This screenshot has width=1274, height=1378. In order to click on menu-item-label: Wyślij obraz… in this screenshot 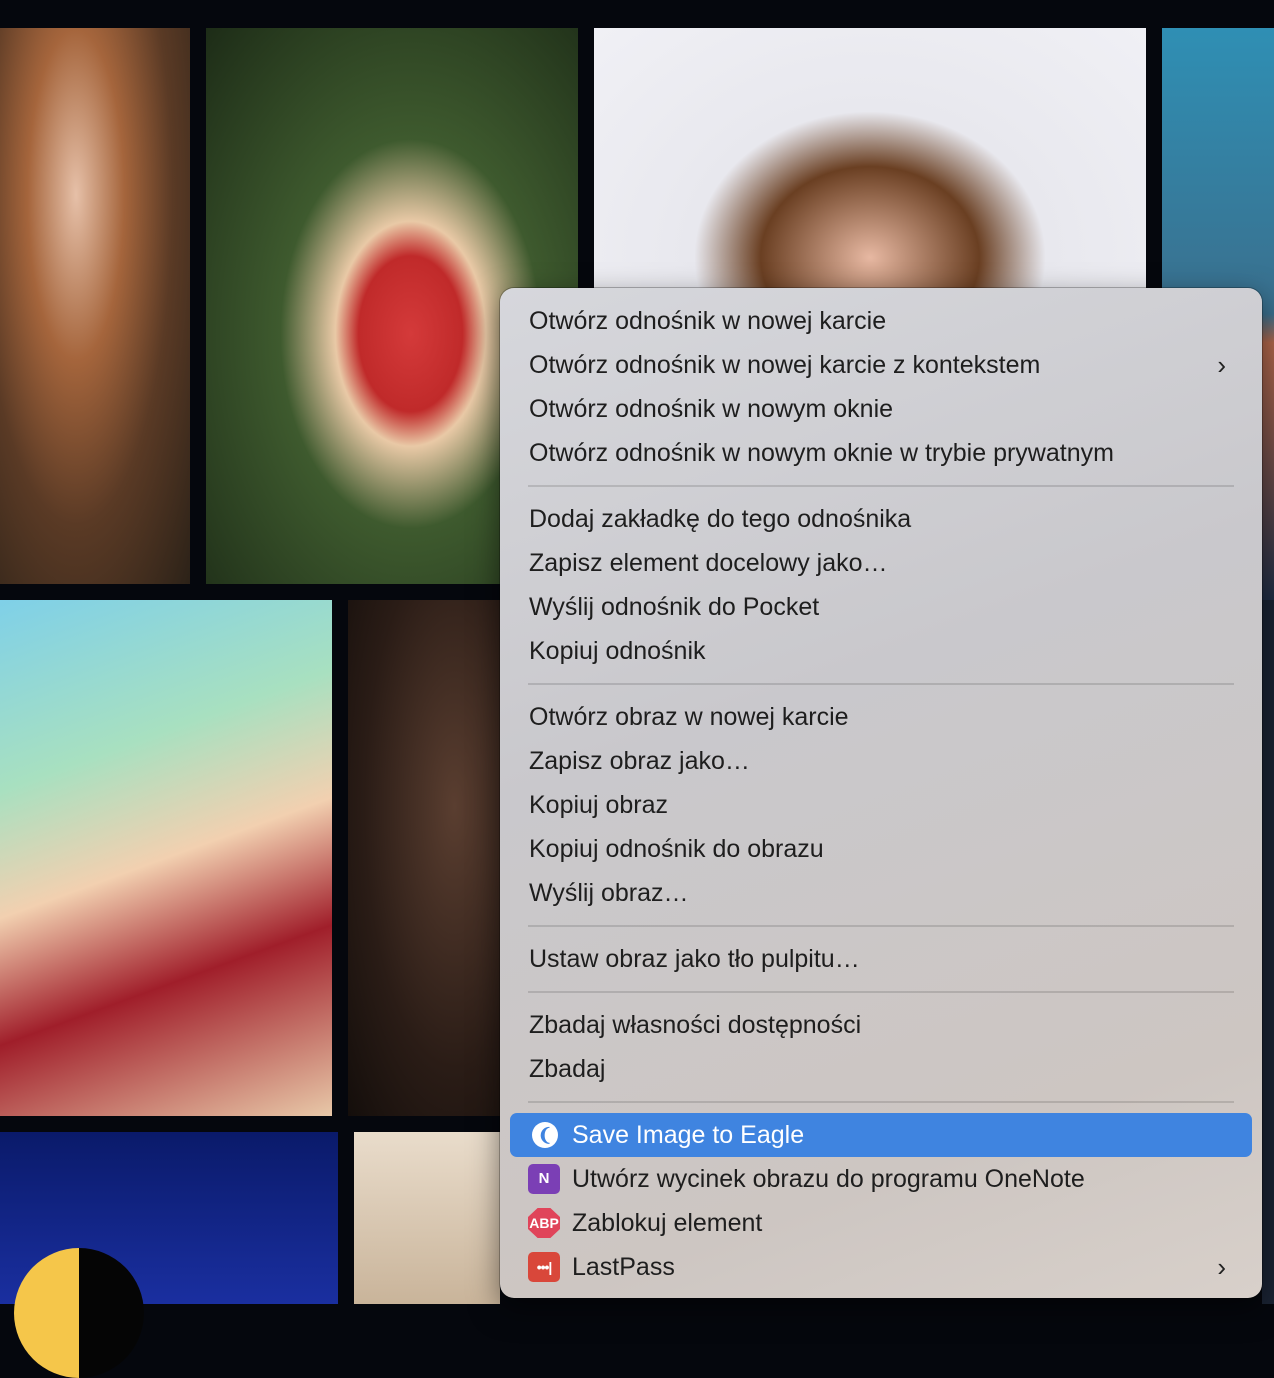, I will do `click(609, 893)`.